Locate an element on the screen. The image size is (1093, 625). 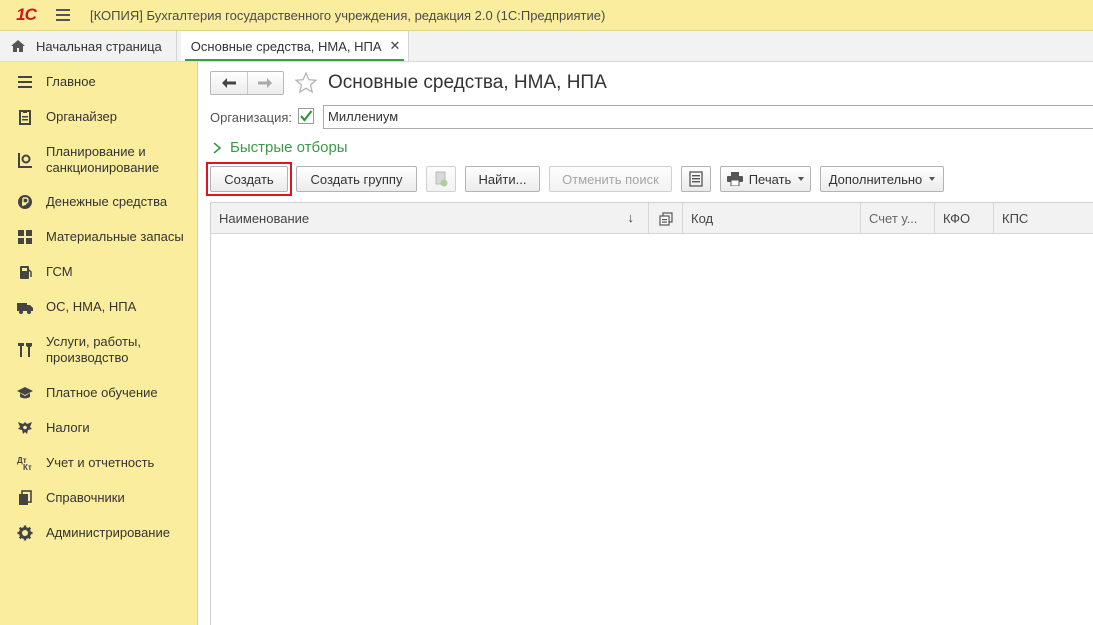
graduation-cap-icon is located at coordinates (25, 393).